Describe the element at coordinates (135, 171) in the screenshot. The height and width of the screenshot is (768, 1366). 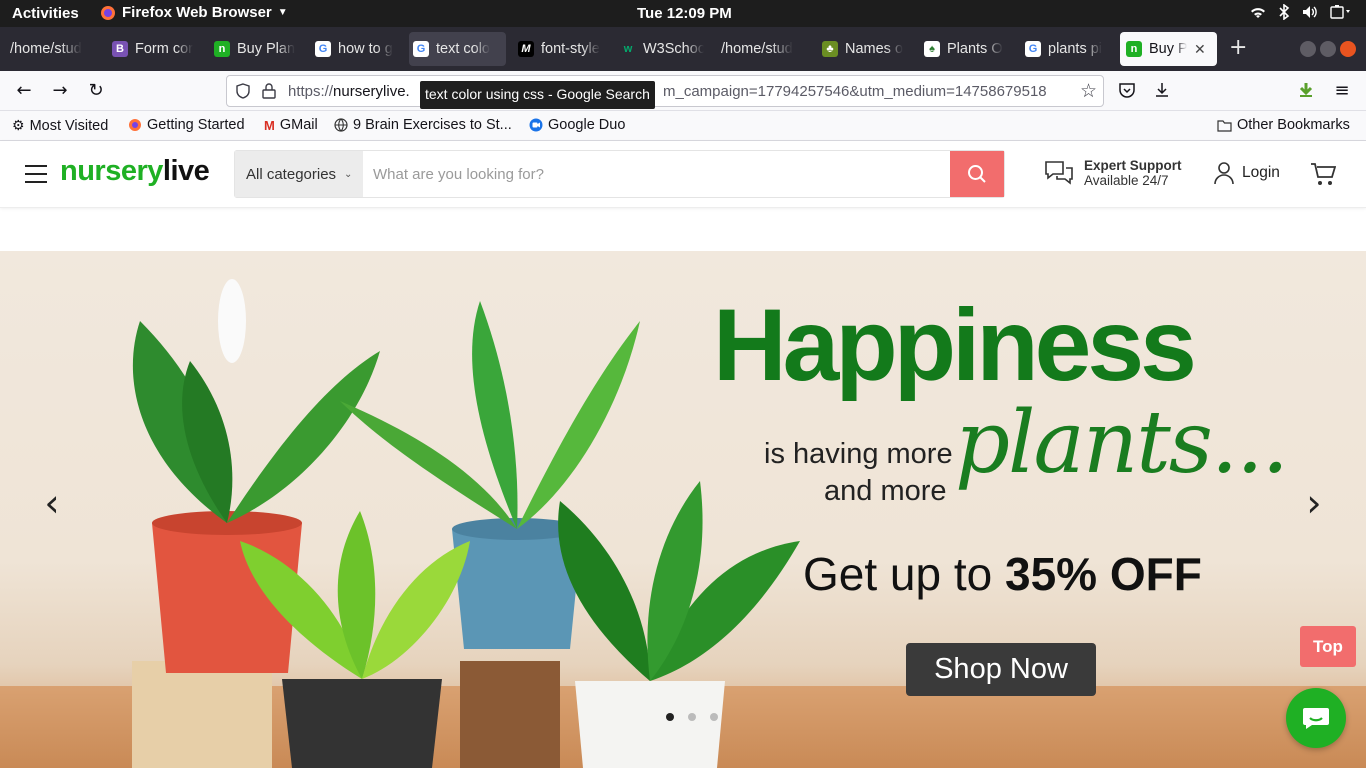
I see `nurserylive-logo: nurserylive` at that location.